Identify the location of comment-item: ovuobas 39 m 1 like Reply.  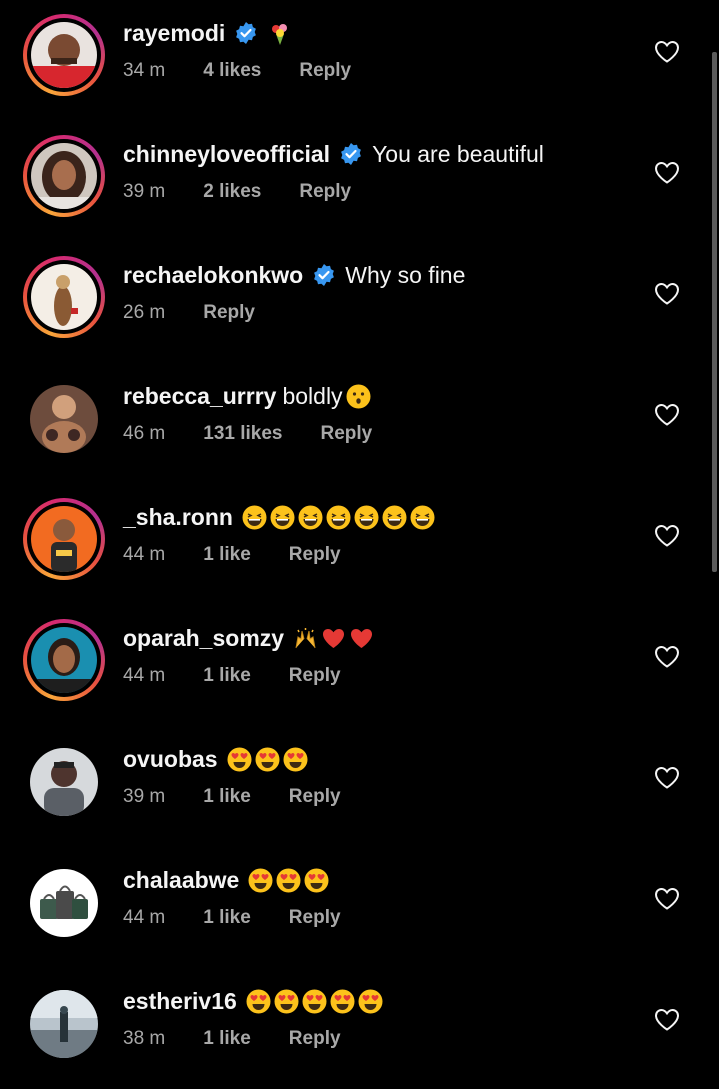
(359, 786).